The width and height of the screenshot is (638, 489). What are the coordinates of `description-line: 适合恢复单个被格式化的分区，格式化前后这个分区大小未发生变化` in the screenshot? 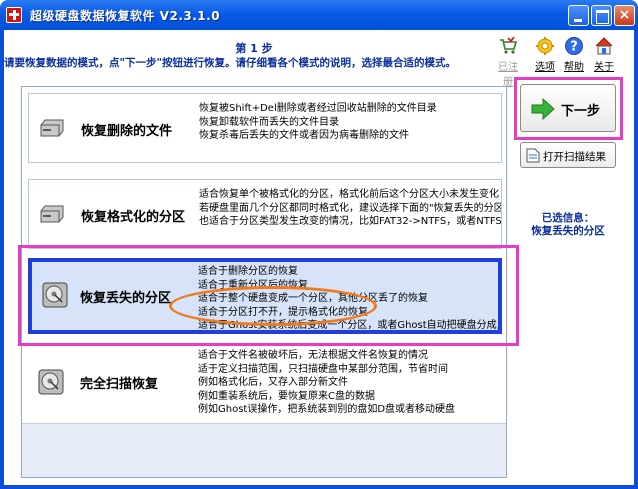 It's located at (349, 194).